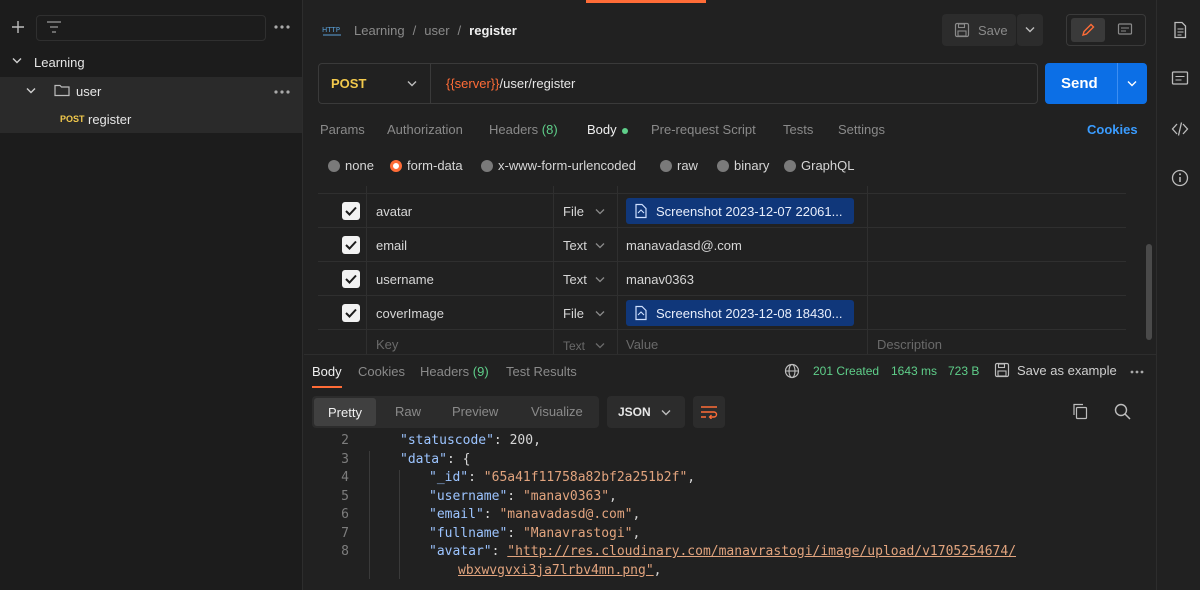 The image size is (1200, 590). What do you see at coordinates (72, 119) in the screenshot?
I see `method-badge: POST` at bounding box center [72, 119].